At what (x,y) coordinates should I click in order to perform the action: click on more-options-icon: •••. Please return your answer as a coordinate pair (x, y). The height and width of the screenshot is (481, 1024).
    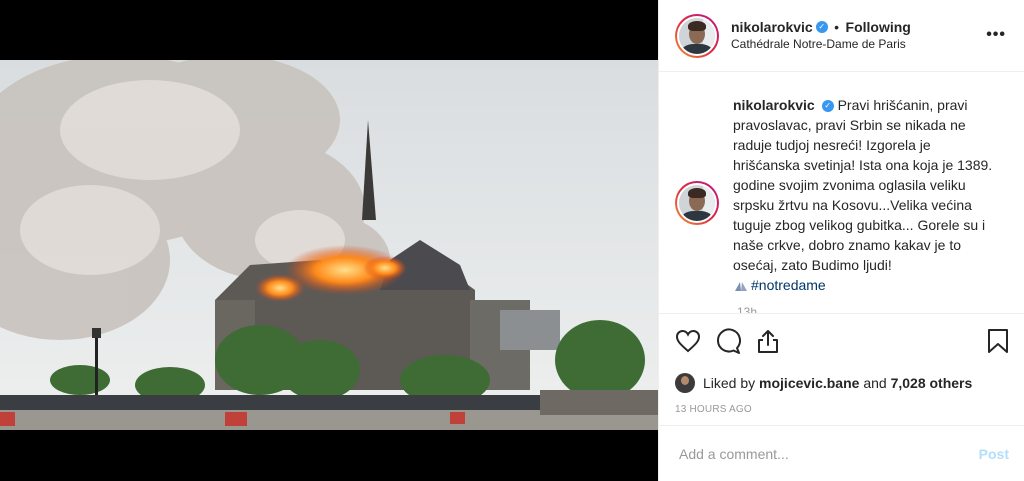
    Looking at the image, I should click on (996, 35).